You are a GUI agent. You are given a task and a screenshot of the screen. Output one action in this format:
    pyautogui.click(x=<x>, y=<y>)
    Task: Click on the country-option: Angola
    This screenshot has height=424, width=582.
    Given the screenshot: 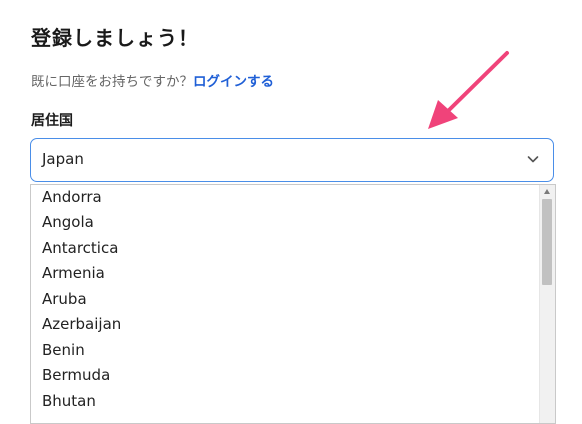 What is the action you would take?
    pyautogui.click(x=68, y=222)
    